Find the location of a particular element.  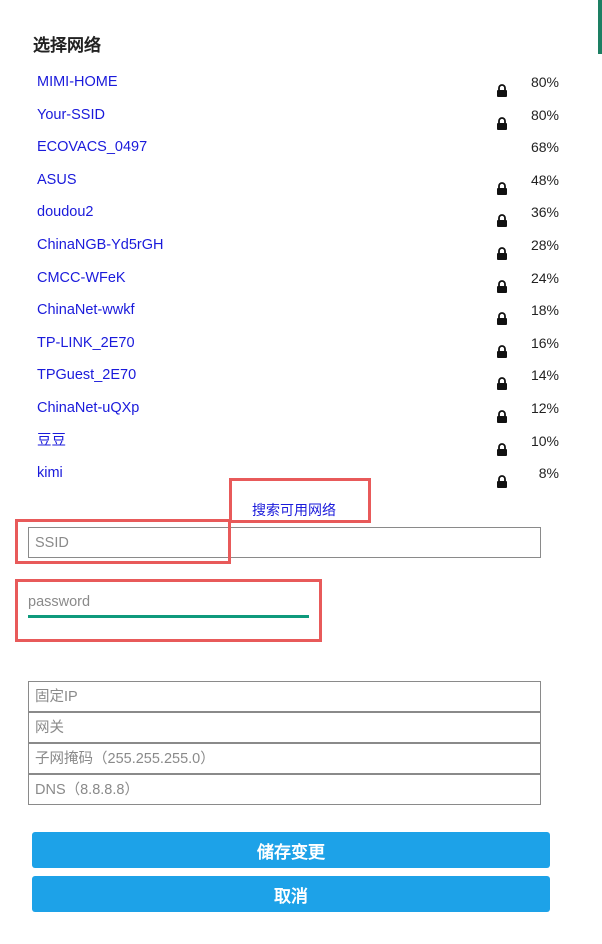

signal-strength: 14% is located at coordinates (544, 375).